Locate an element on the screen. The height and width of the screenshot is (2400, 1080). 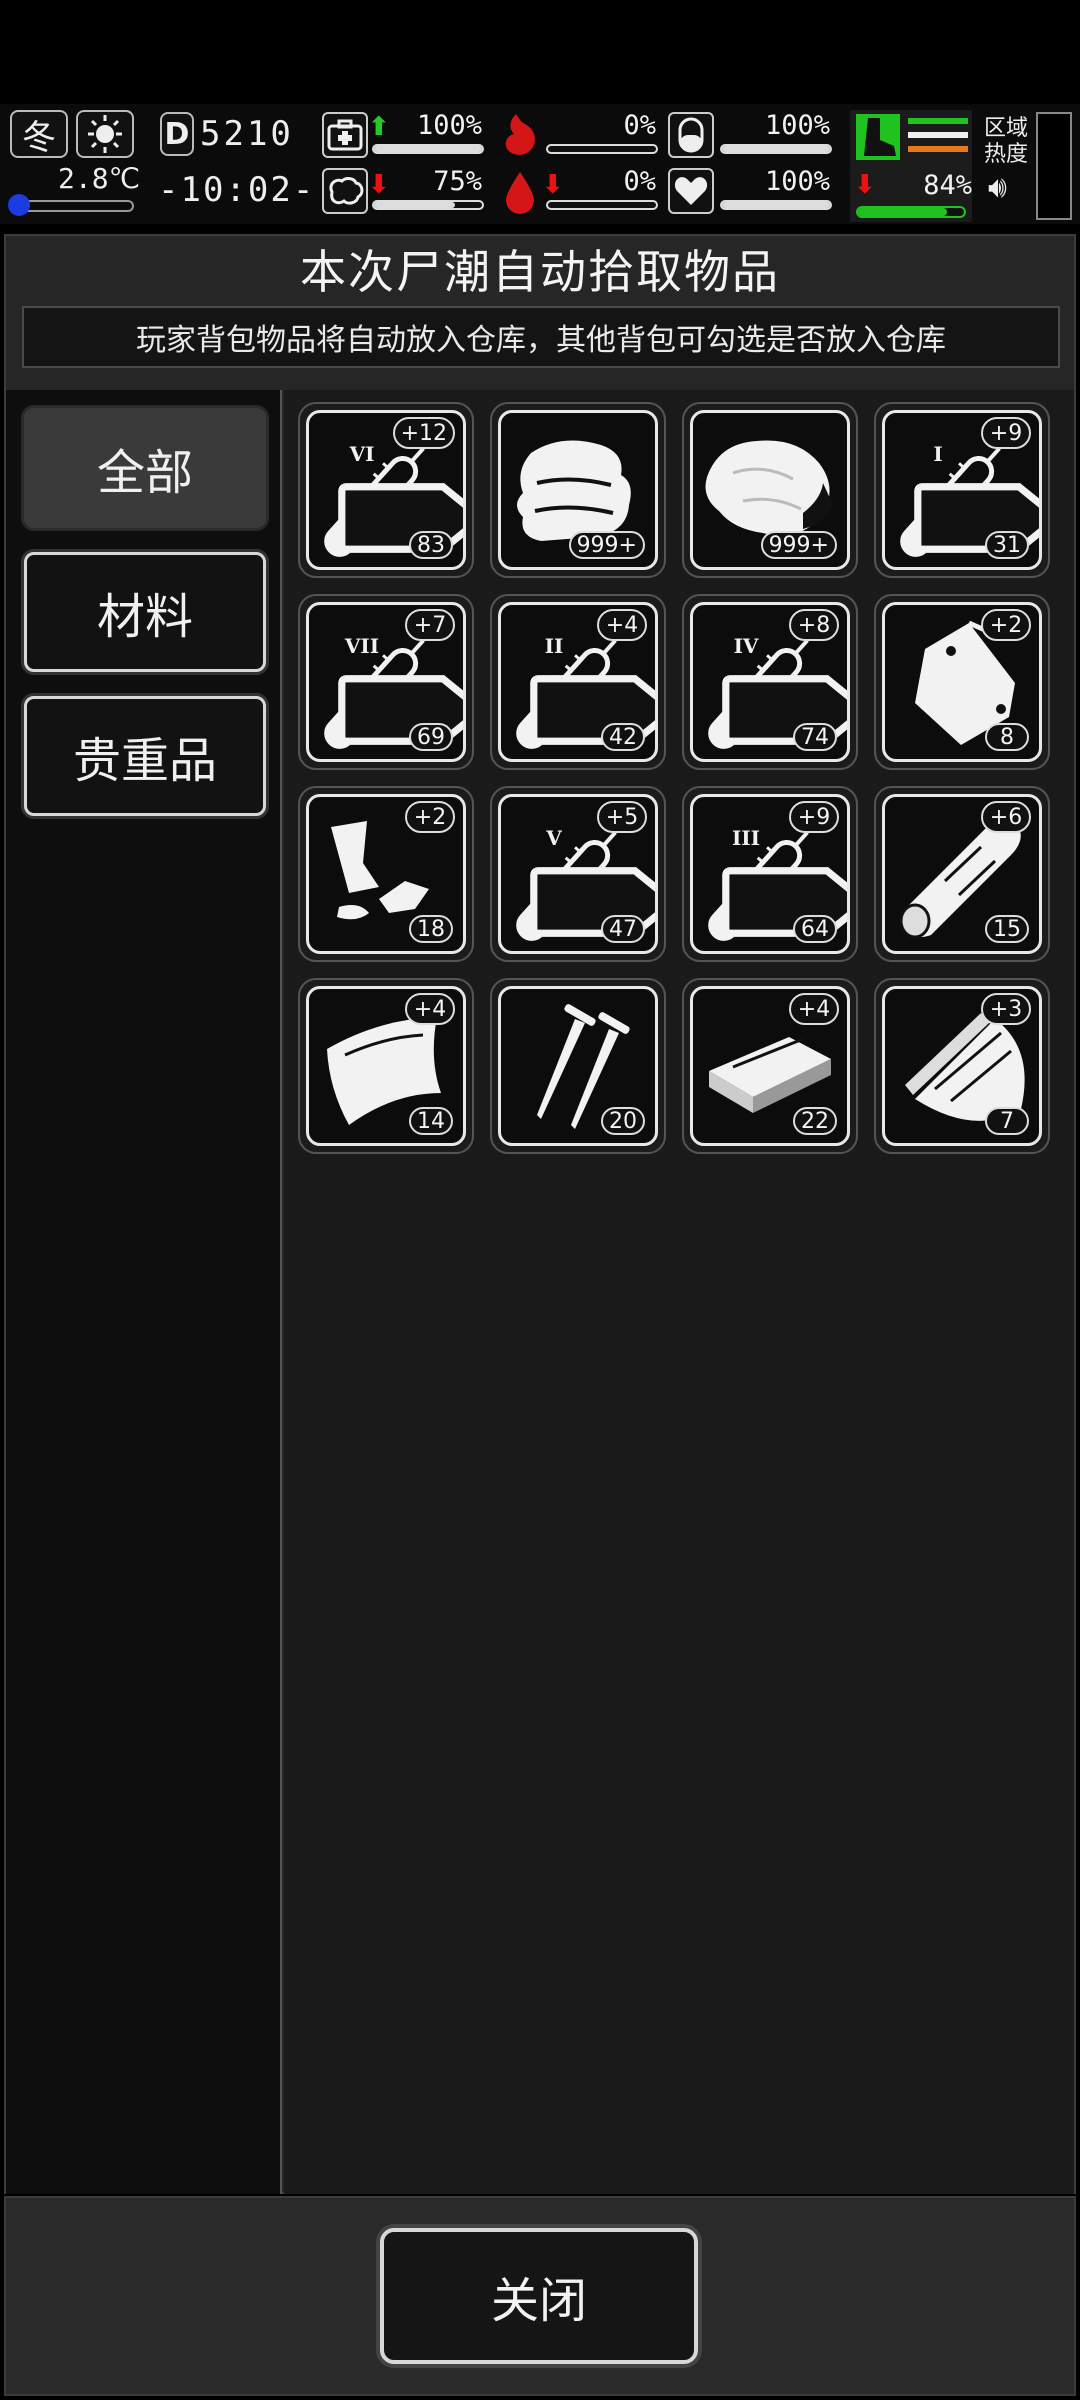
grade-tag: I is located at coordinates (976, 497).